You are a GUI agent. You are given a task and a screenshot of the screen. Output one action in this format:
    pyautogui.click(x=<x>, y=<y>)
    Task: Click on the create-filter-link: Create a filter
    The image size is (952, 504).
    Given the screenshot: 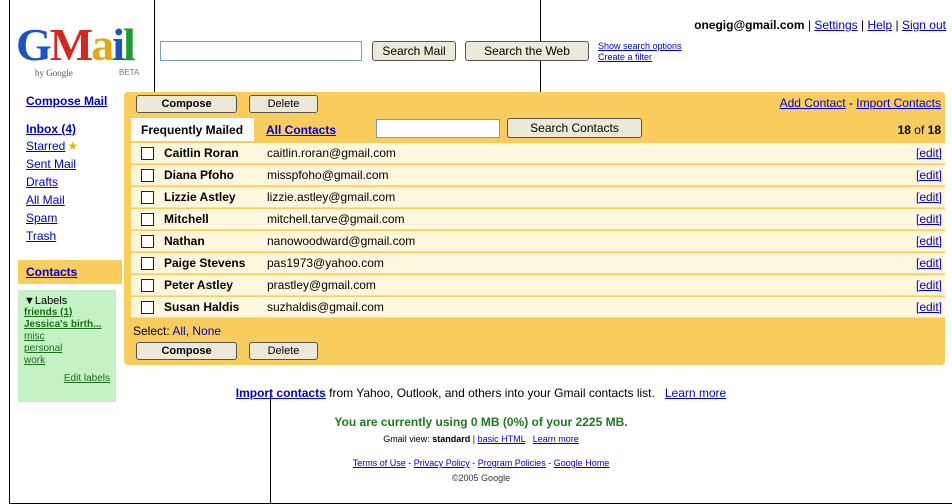 What is the action you would take?
    pyautogui.click(x=625, y=57)
    